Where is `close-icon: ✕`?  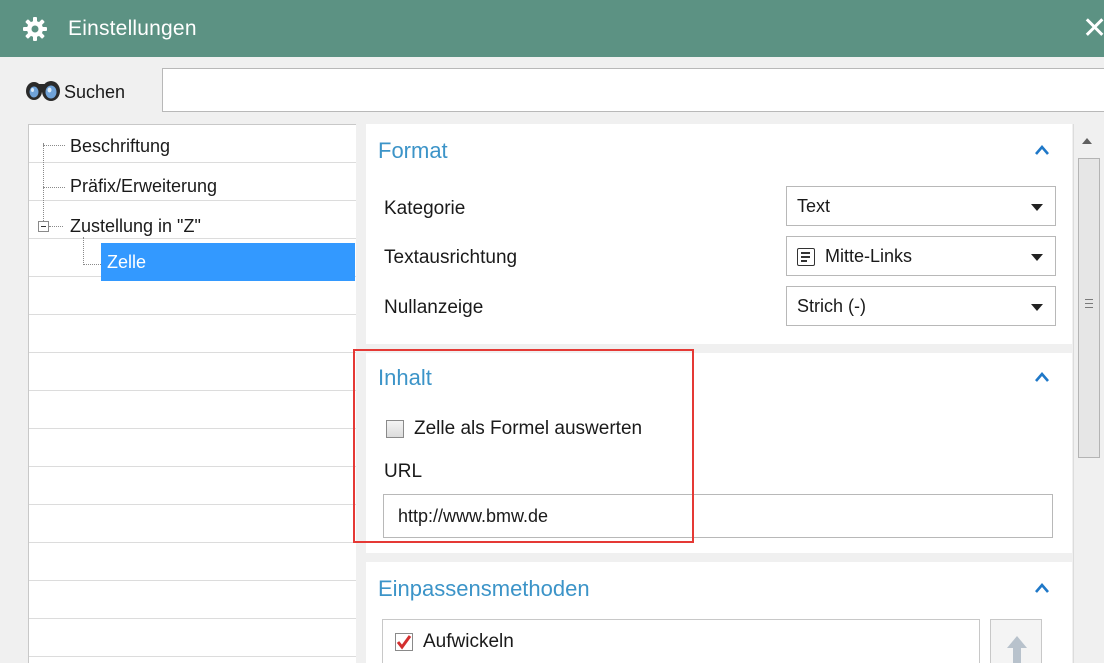
close-icon: ✕ is located at coordinates (1093, 29).